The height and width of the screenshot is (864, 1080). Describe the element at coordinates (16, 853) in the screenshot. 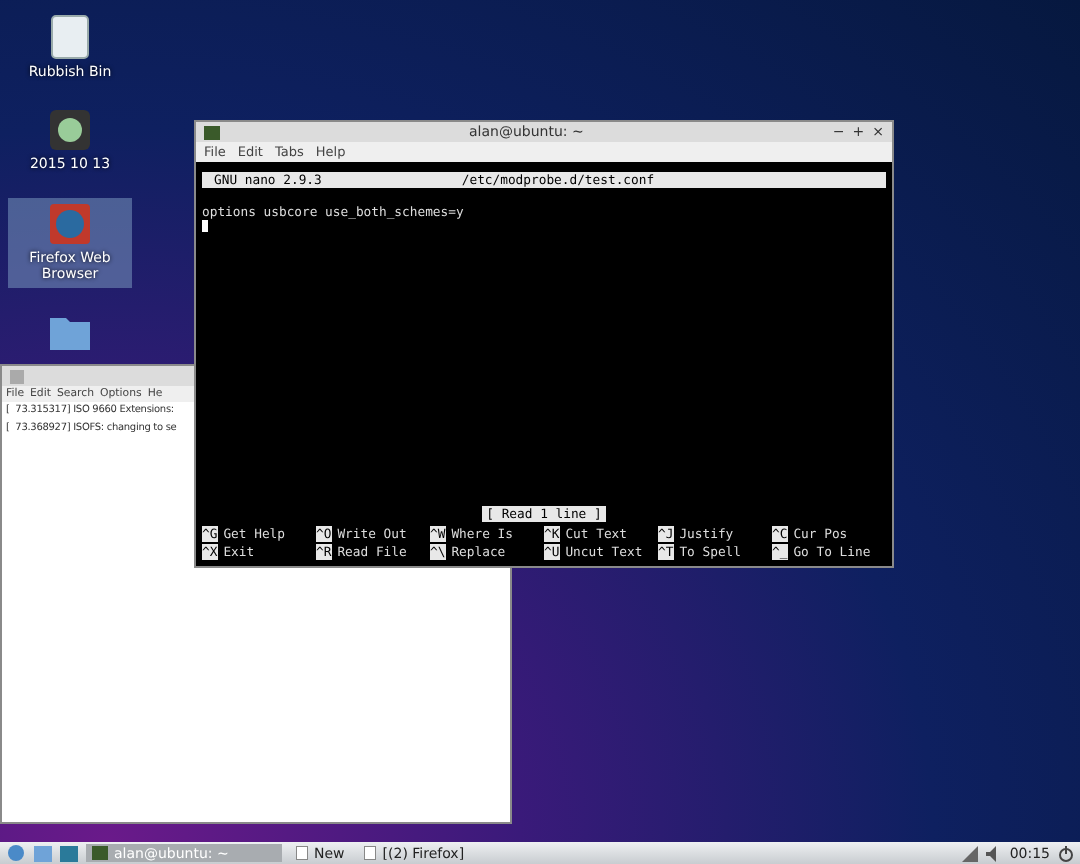

I see `start-icon` at that location.